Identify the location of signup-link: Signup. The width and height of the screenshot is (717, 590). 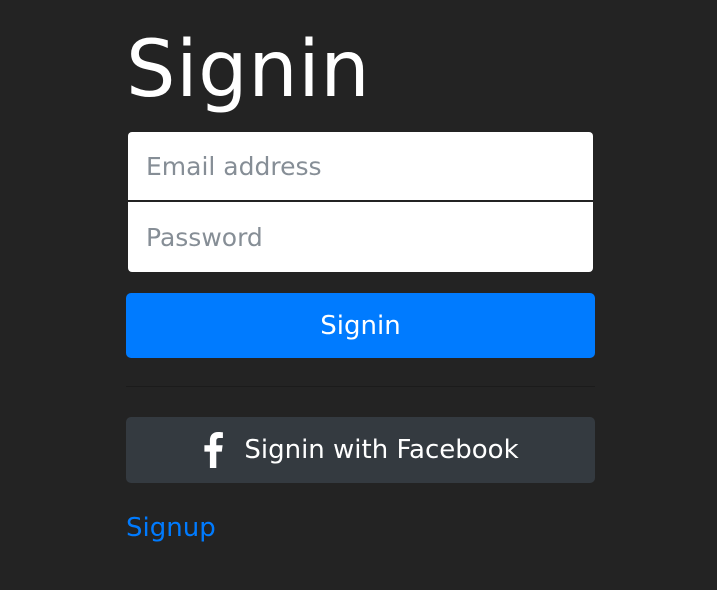
(171, 528).